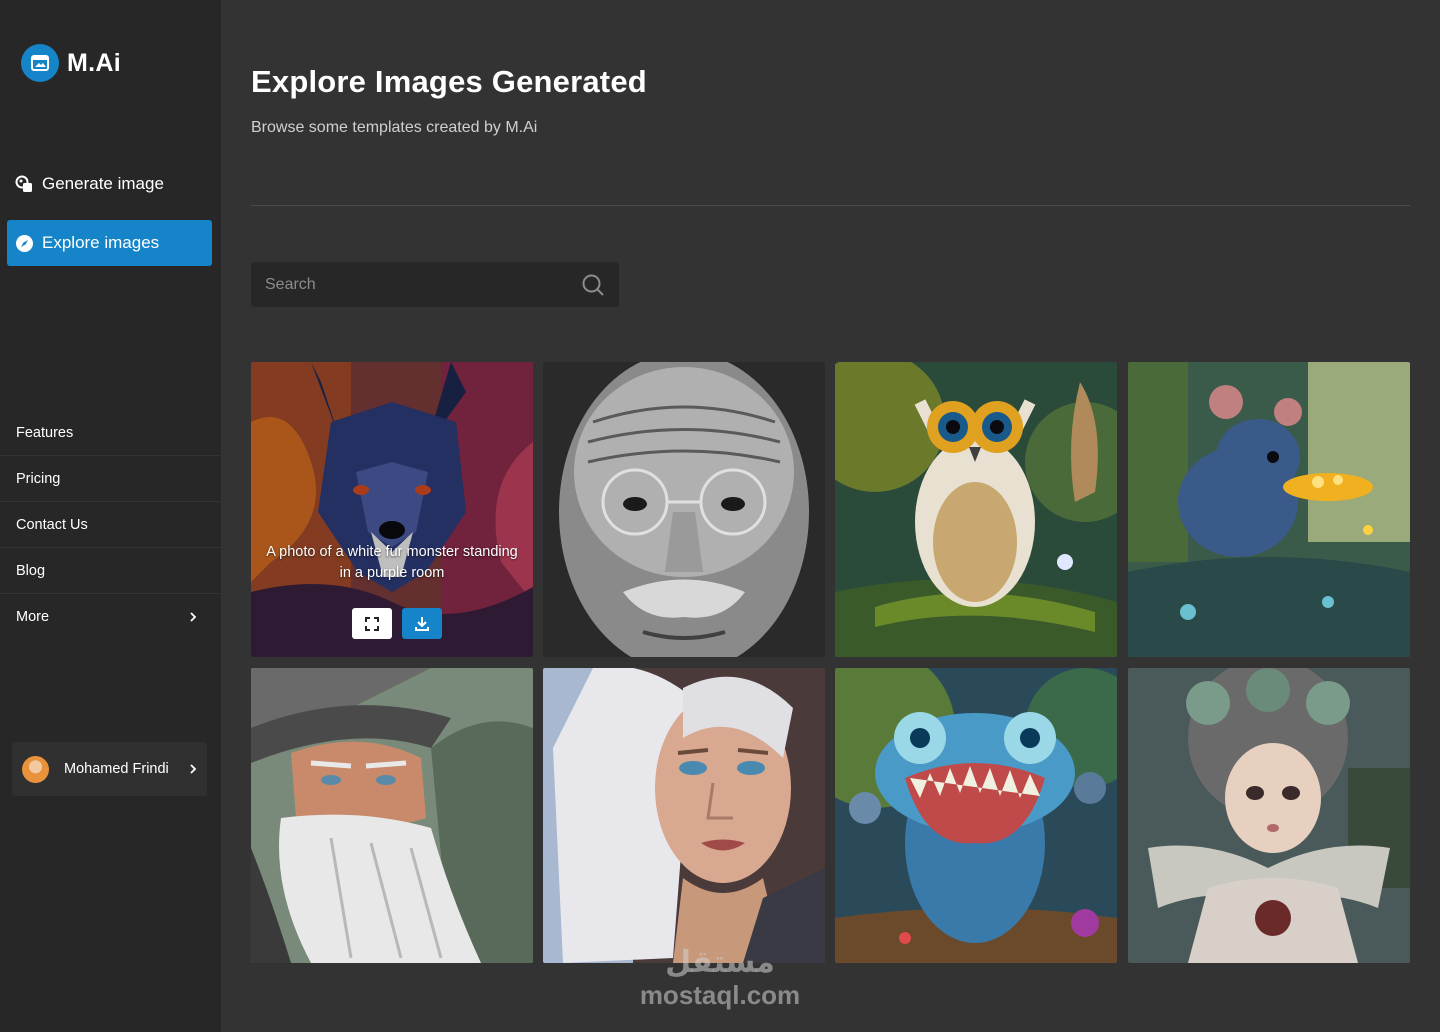 Image resolution: width=1440 pixels, height=1032 pixels. What do you see at coordinates (52, 524) in the screenshot?
I see `link-label: Contact Us` at bounding box center [52, 524].